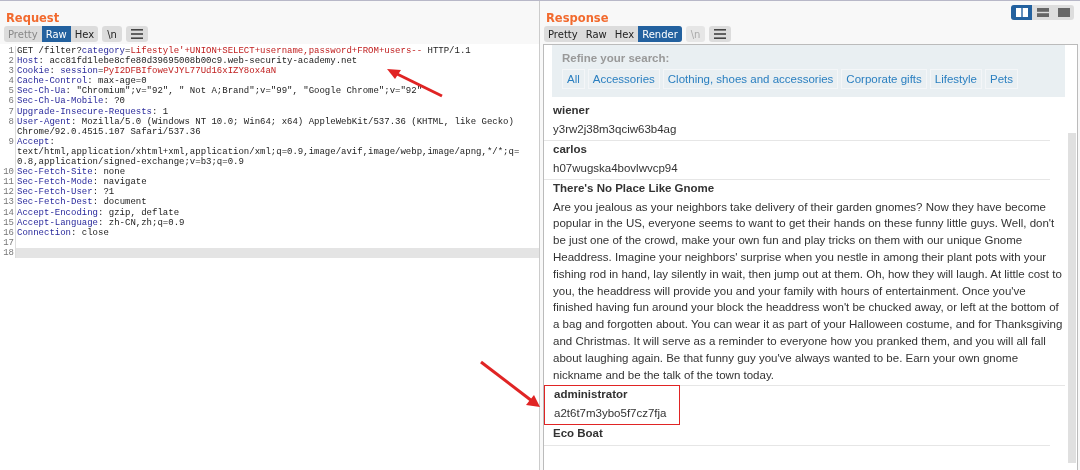  What do you see at coordinates (1001, 79) in the screenshot?
I see `category-link: Pets` at bounding box center [1001, 79].